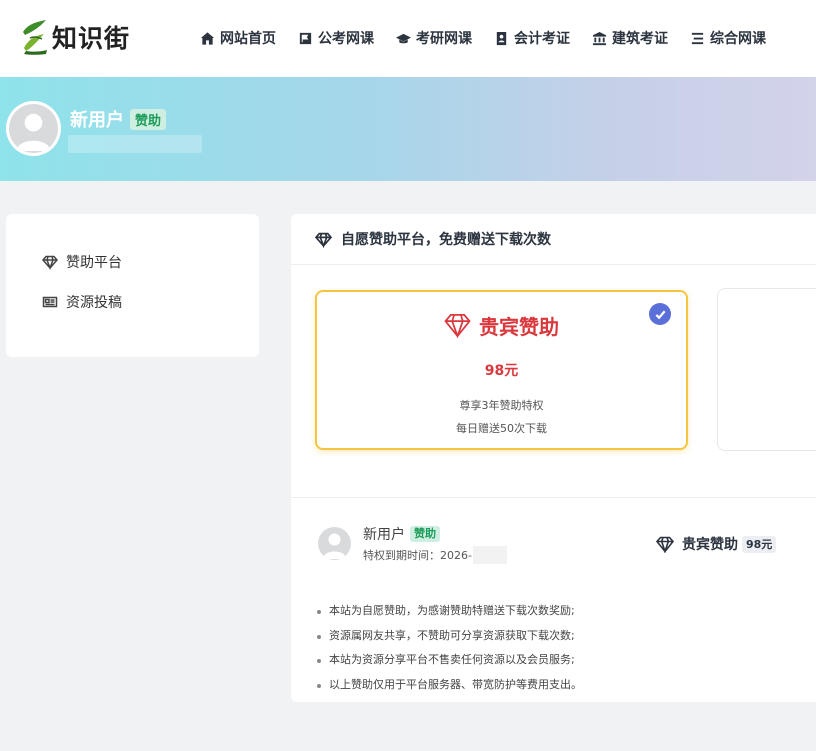 This screenshot has height=751, width=816. I want to click on plan-title: 贵宾赞助, so click(519, 327).